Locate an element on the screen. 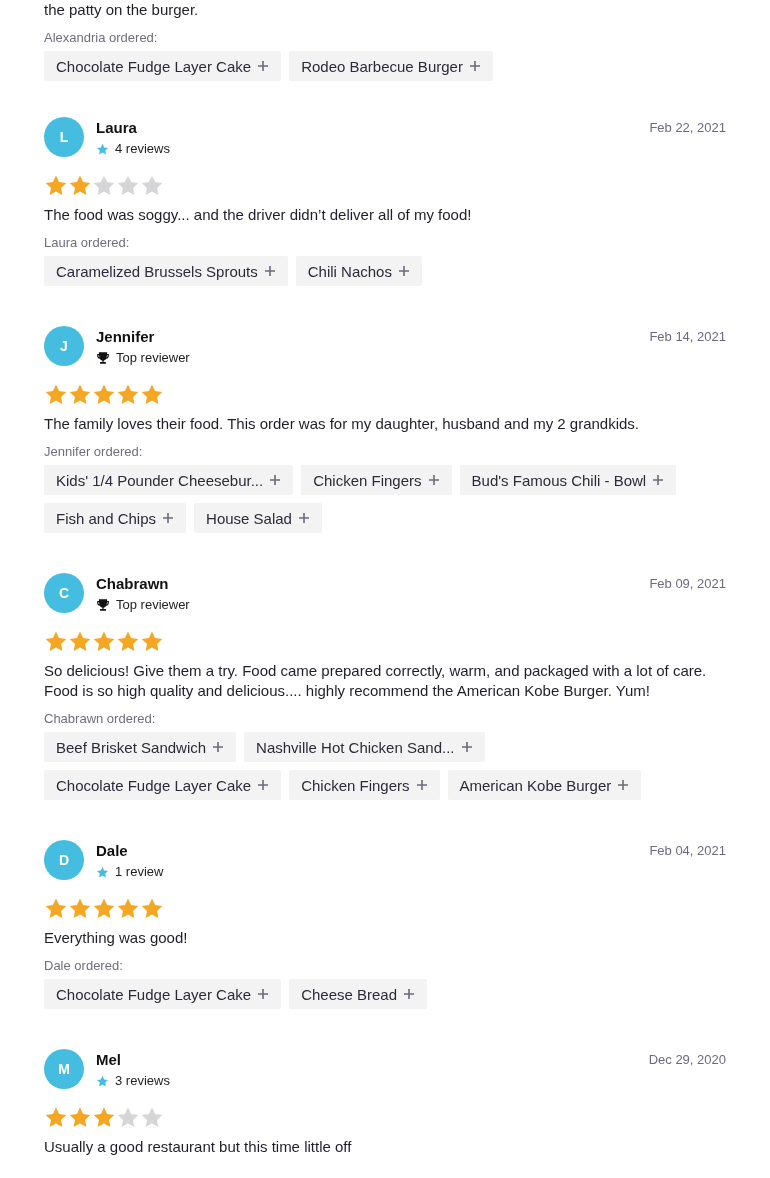  review-date: Feb 22, 2021 is located at coordinates (687, 127).